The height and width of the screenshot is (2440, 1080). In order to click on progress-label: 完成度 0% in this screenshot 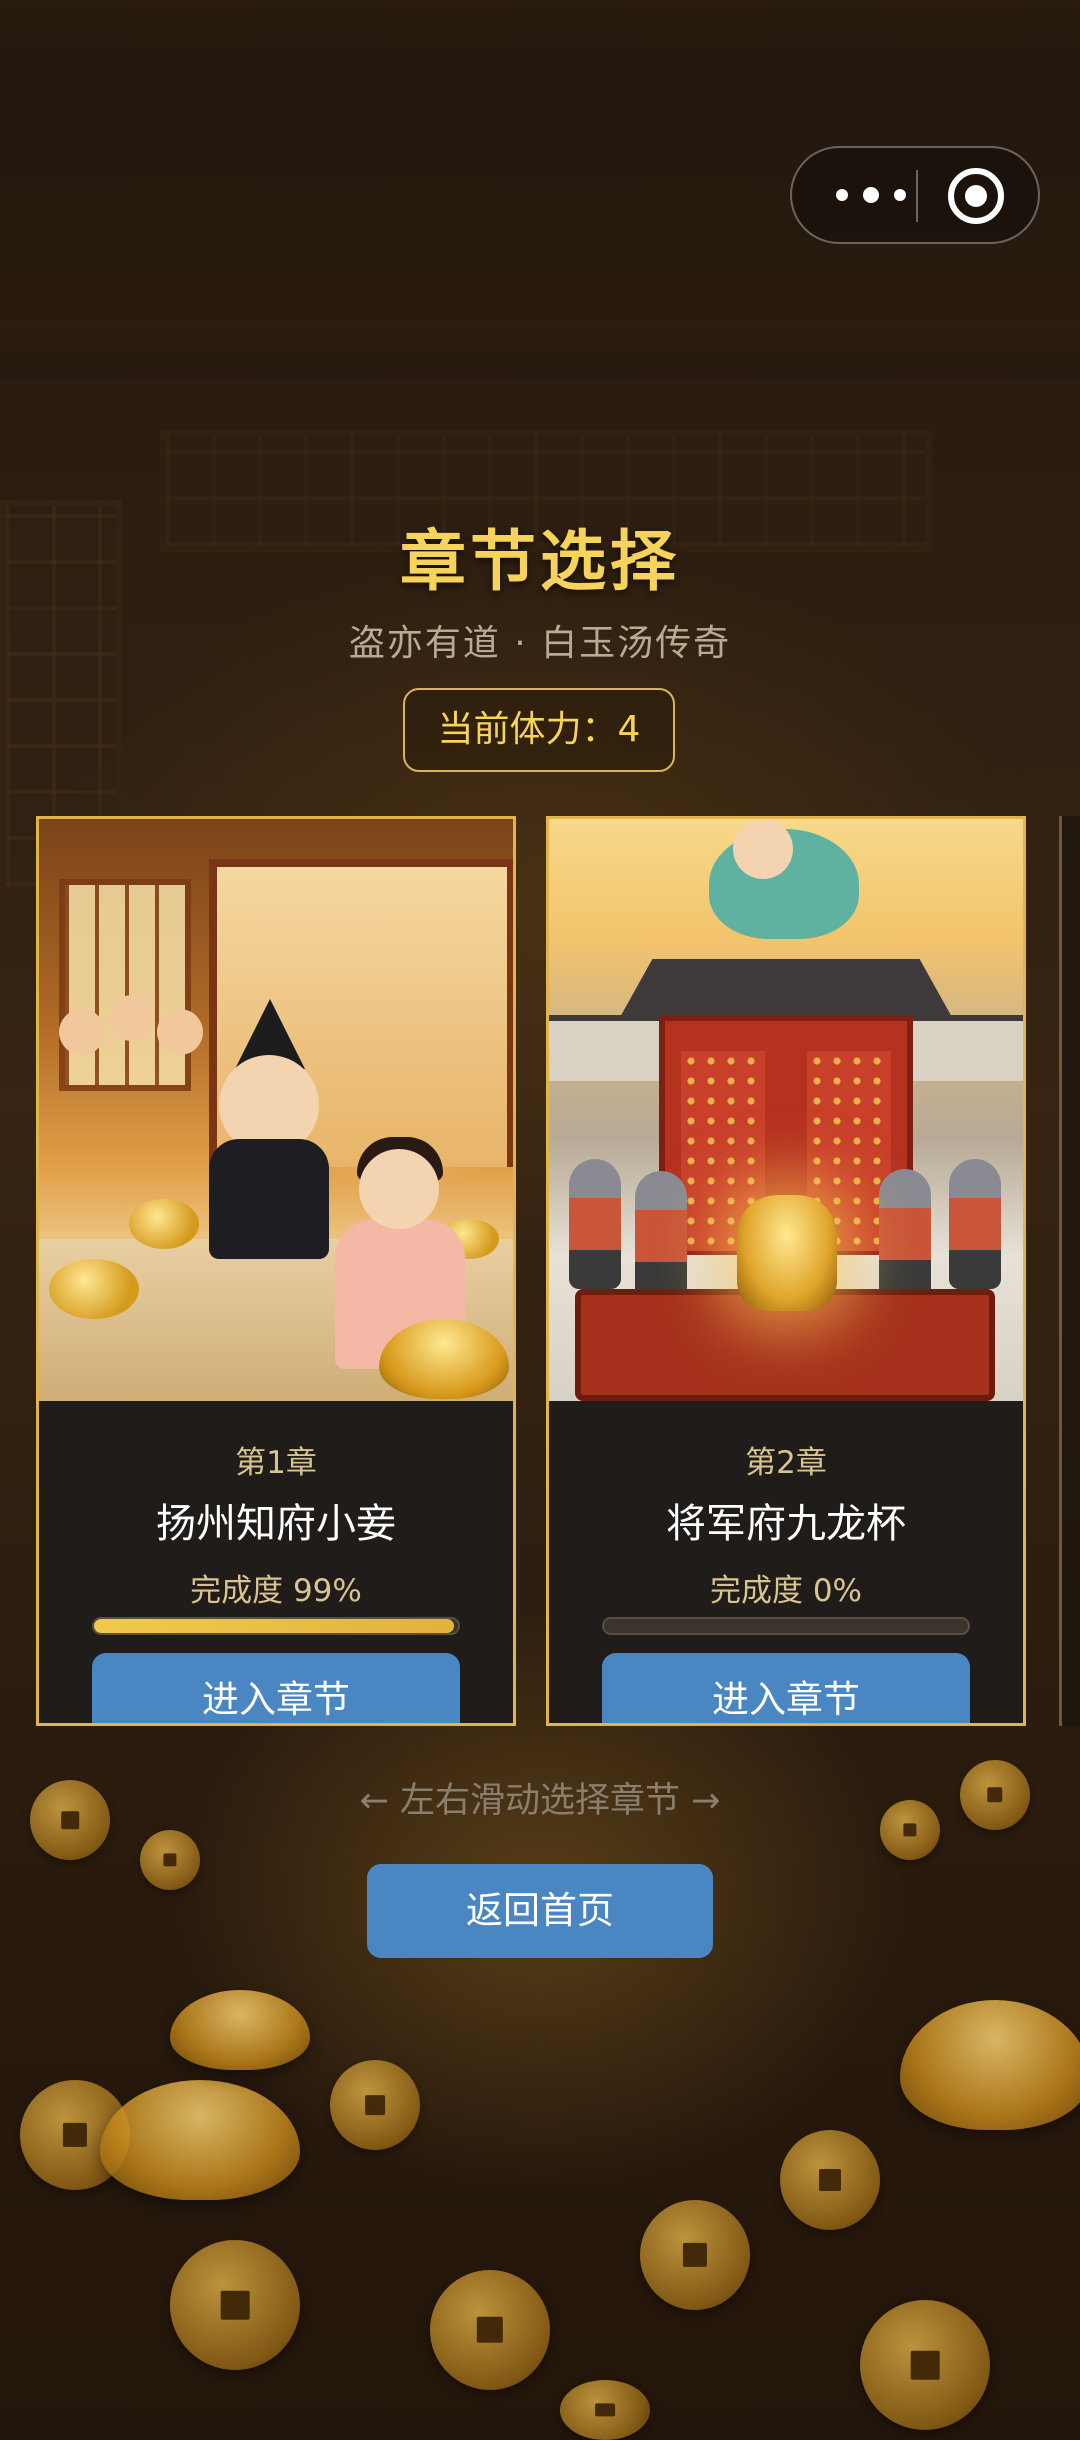, I will do `click(786, 1591)`.